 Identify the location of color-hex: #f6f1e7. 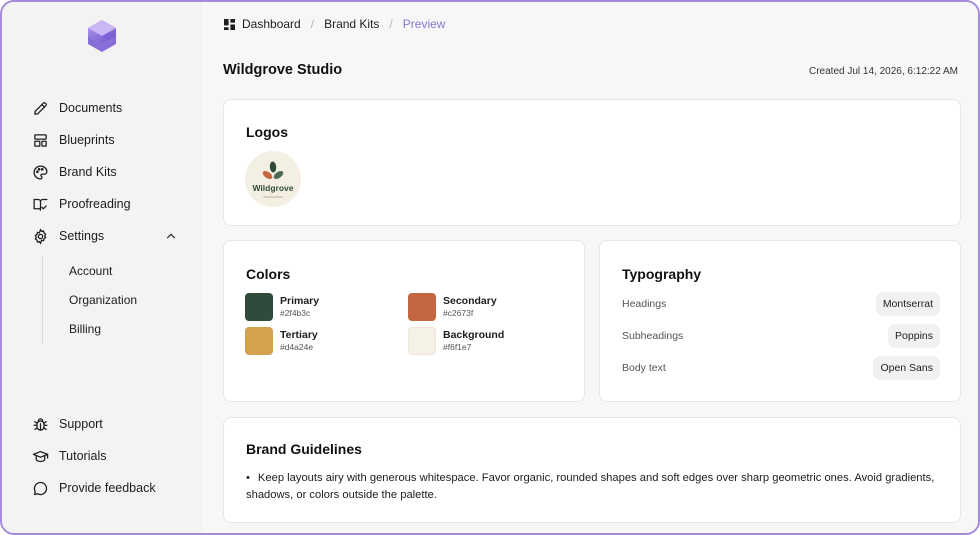
(457, 347).